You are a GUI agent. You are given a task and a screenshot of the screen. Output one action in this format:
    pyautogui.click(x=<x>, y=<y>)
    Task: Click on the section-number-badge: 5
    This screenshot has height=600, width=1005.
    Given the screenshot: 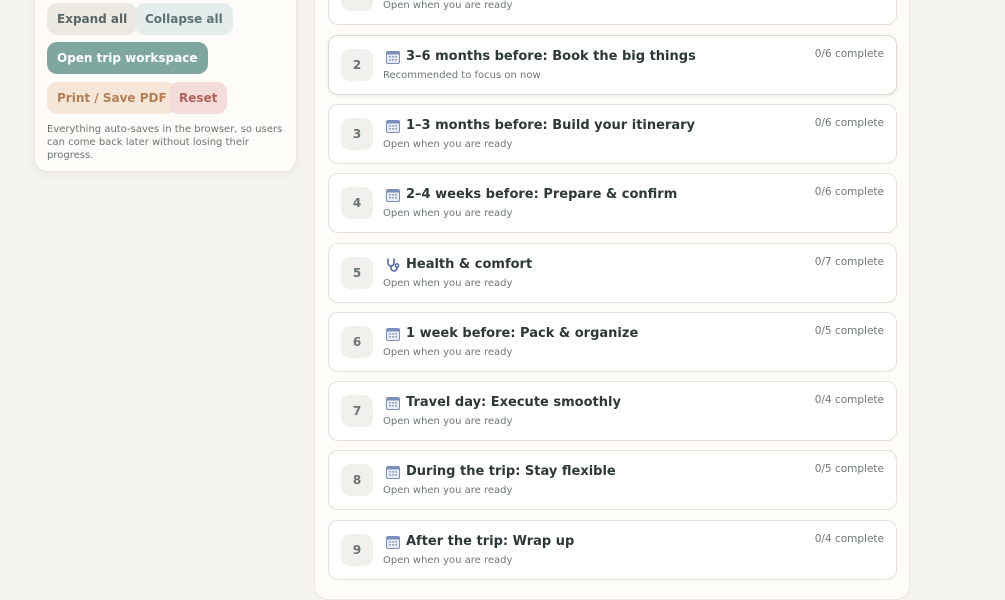 What is the action you would take?
    pyautogui.click(x=357, y=273)
    